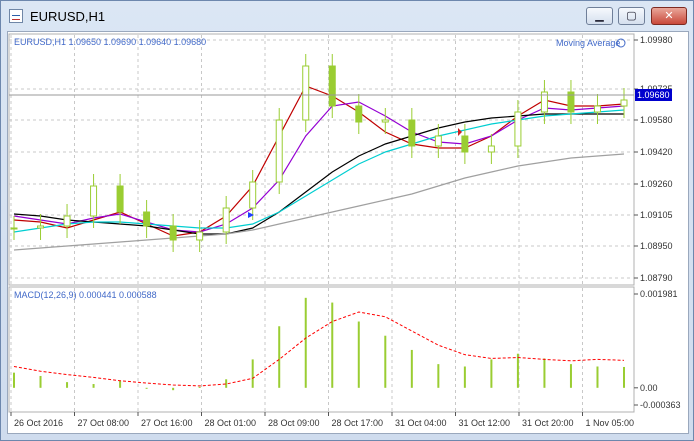 The width and height of the screenshot is (694, 441). Describe the element at coordinates (104, 423) in the screenshot. I see `time-axis-label: 27 Oct 08:00` at that location.